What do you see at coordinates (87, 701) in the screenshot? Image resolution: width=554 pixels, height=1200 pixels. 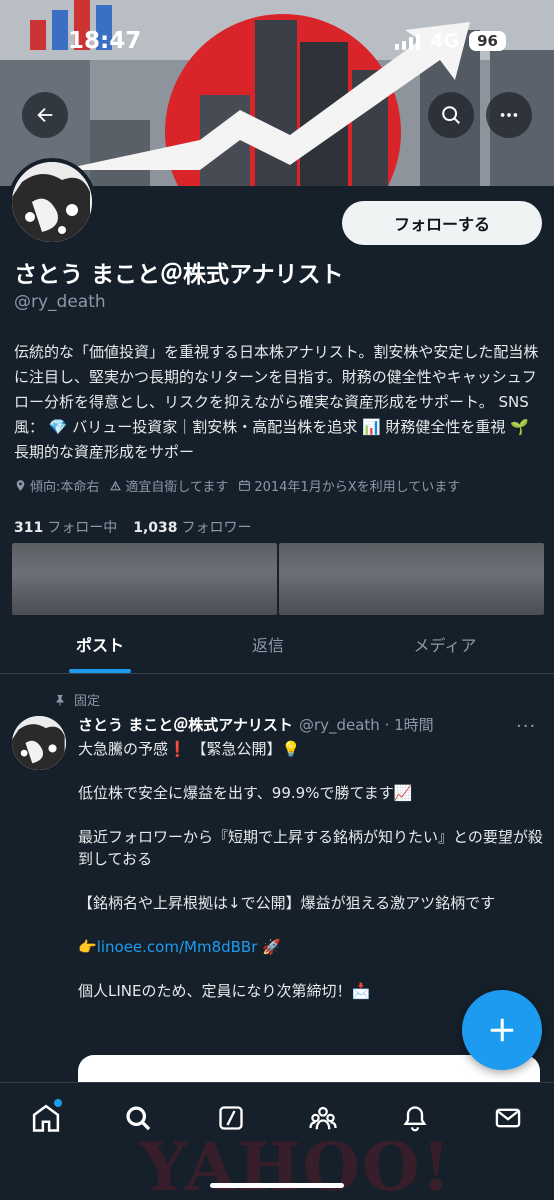 I see `pinned-label: 固定` at bounding box center [87, 701].